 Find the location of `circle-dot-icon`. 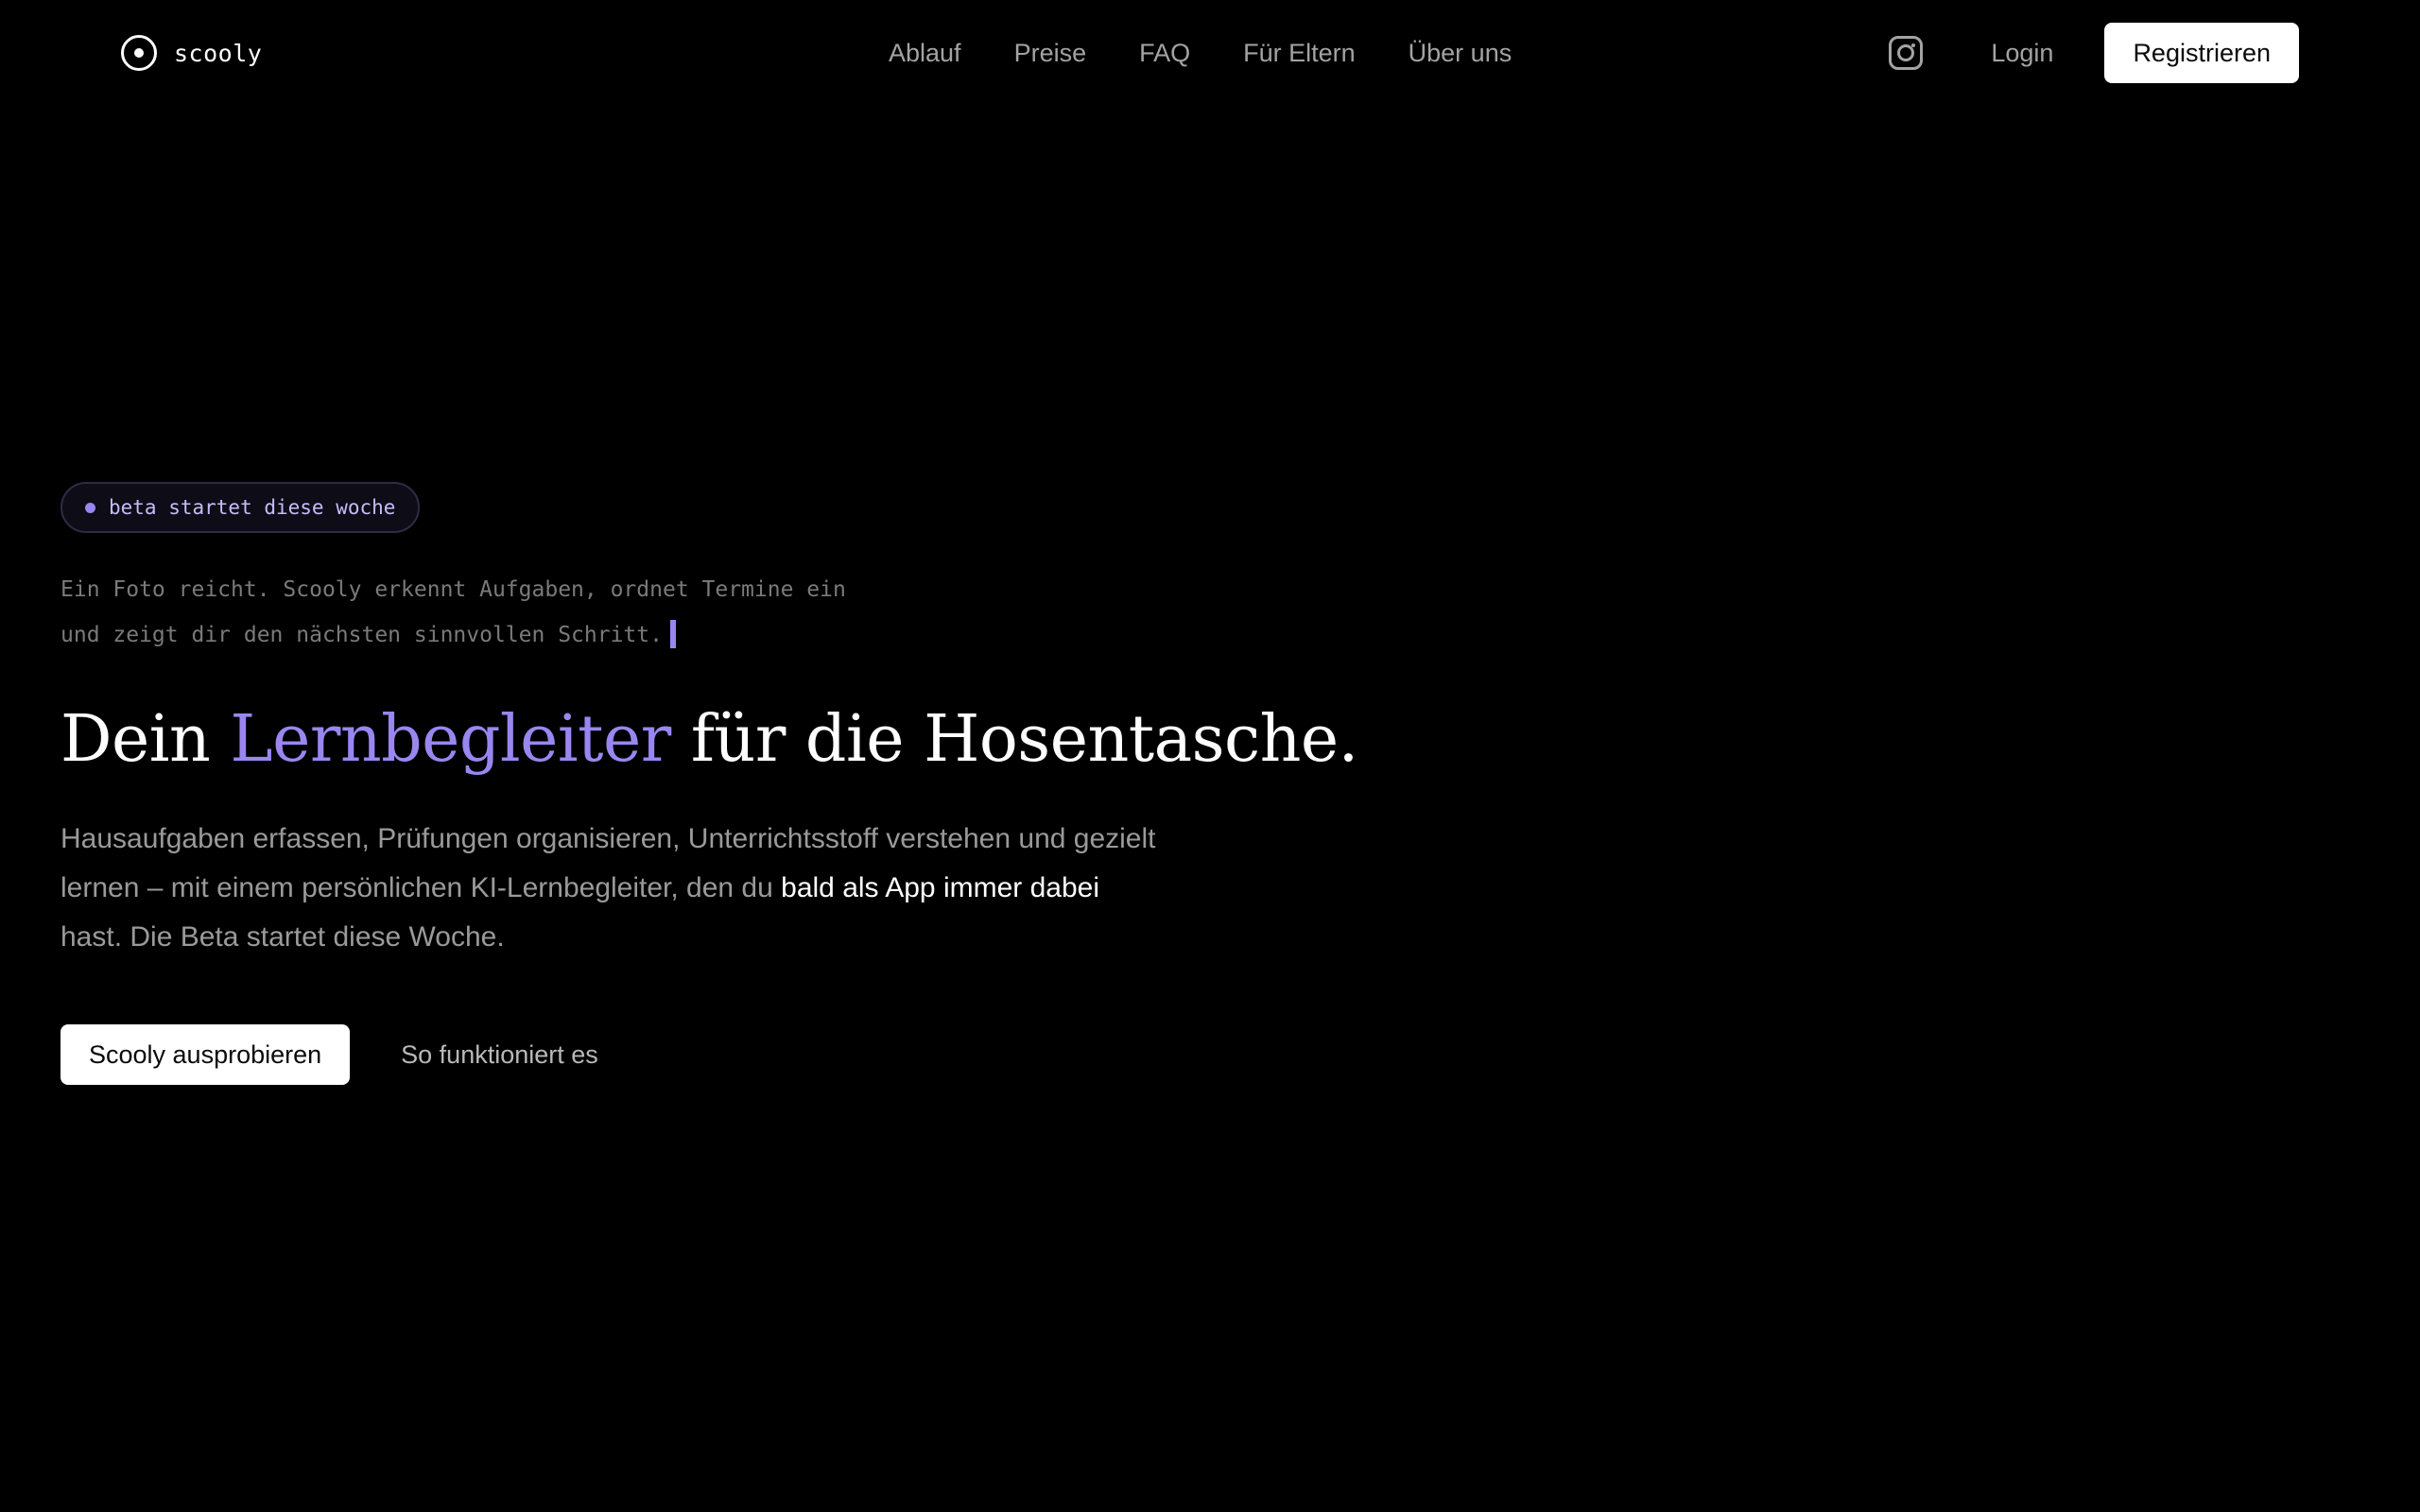

circle-dot-icon is located at coordinates (139, 53).